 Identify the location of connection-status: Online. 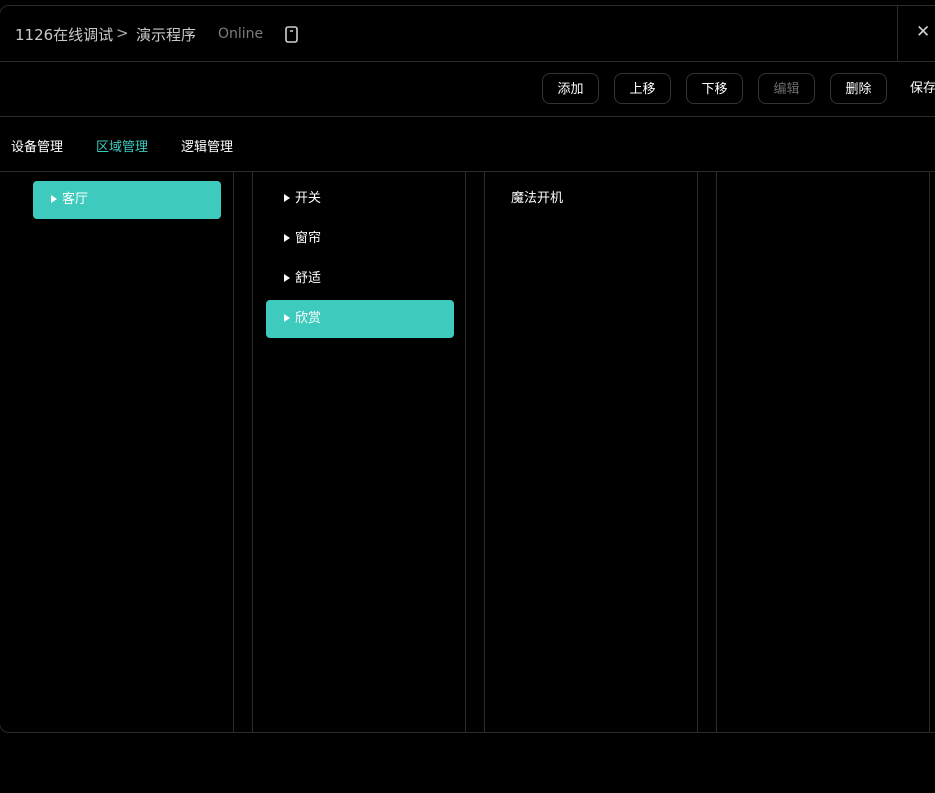
(241, 34).